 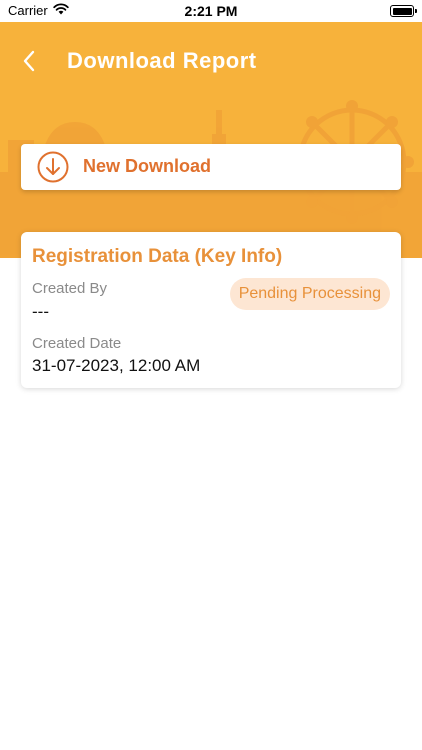 I want to click on created-by-label: Created By, so click(x=70, y=288).